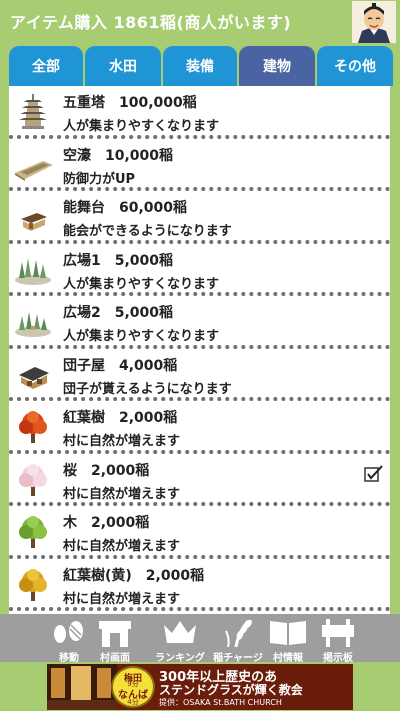 Image resolution: width=400 pixels, height=711 pixels. What do you see at coordinates (180, 632) in the screenshot?
I see `crown-icon` at bounding box center [180, 632].